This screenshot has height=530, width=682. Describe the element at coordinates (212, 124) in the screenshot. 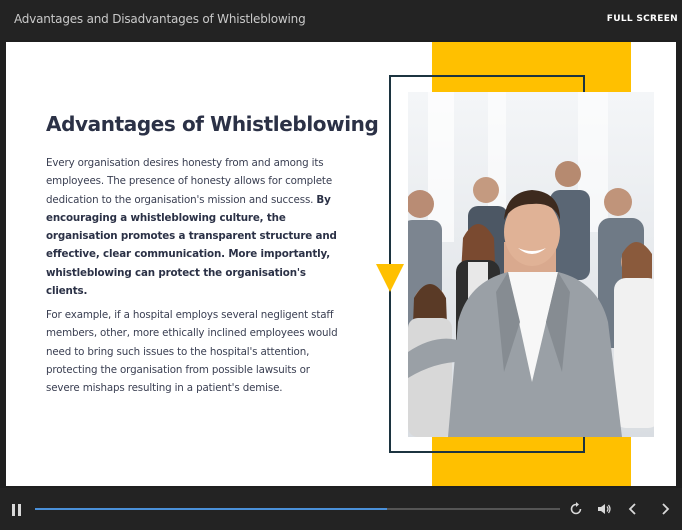

I see `slide-title: Advantages of Whistleblowing` at that location.